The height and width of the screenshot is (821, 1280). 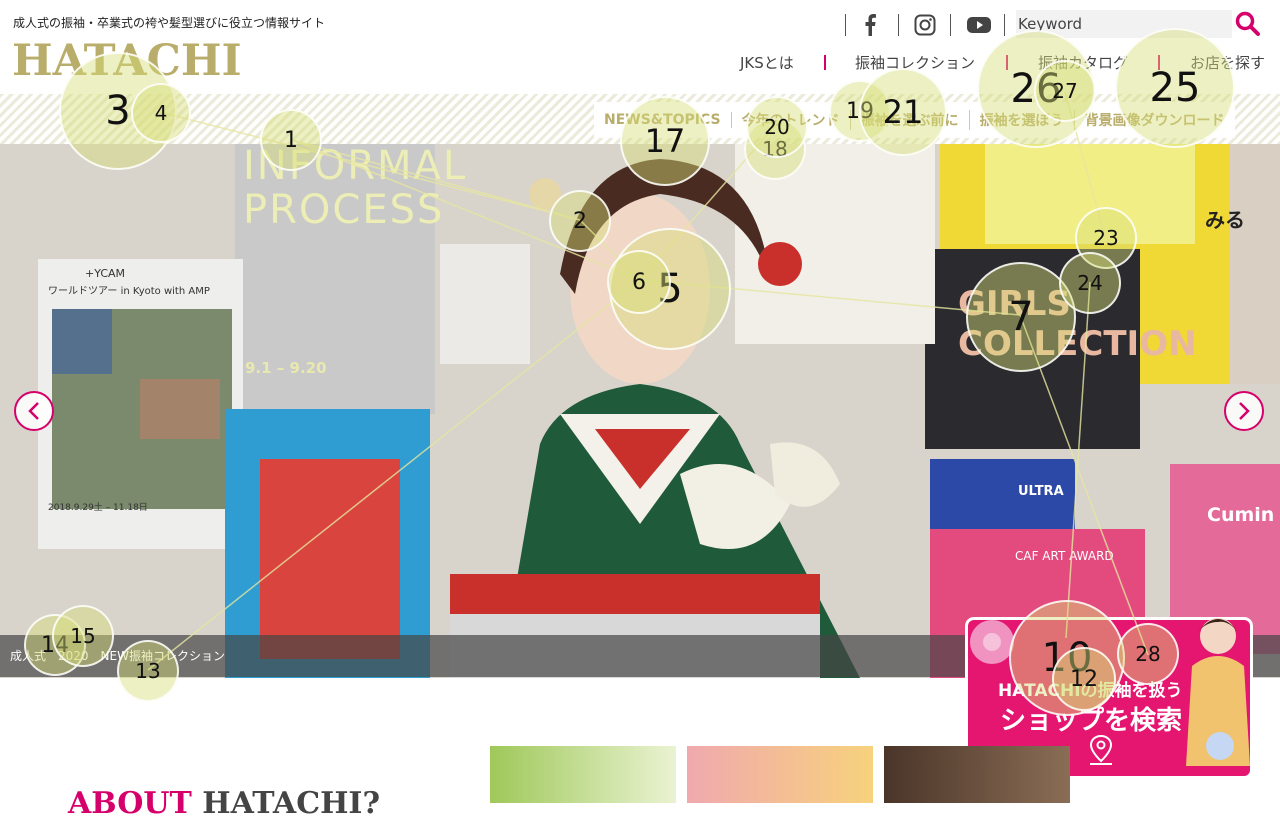 I want to click on annotation-marker: 28, so click(x=1148, y=654).